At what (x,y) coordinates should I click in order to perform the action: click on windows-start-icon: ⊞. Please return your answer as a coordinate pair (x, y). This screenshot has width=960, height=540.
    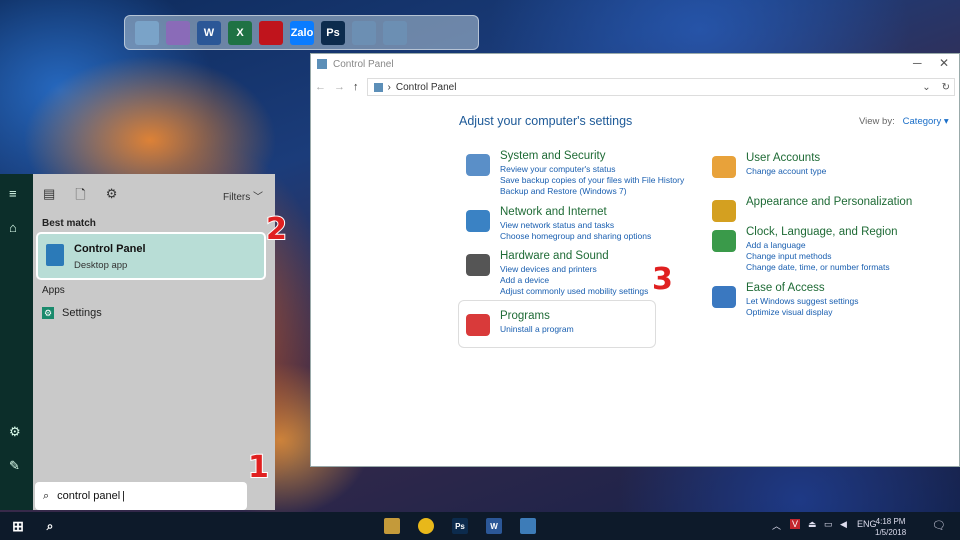
    Looking at the image, I should click on (18, 526).